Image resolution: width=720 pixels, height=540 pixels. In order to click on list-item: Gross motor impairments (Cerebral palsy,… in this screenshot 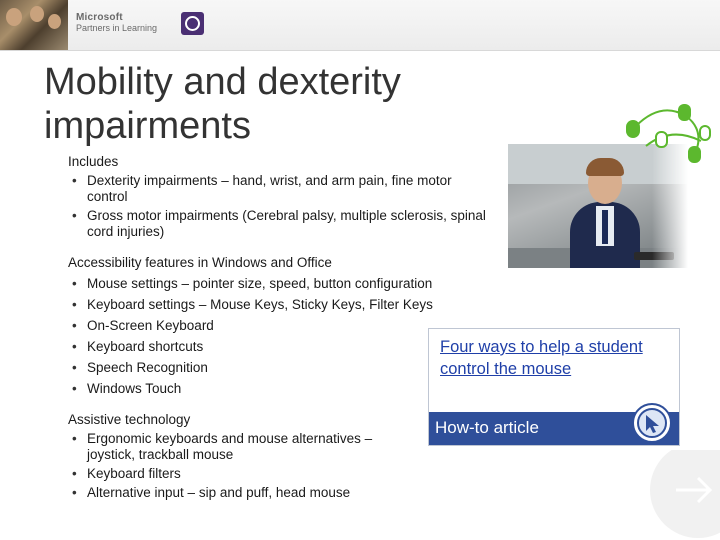, I will do `click(278, 224)`.